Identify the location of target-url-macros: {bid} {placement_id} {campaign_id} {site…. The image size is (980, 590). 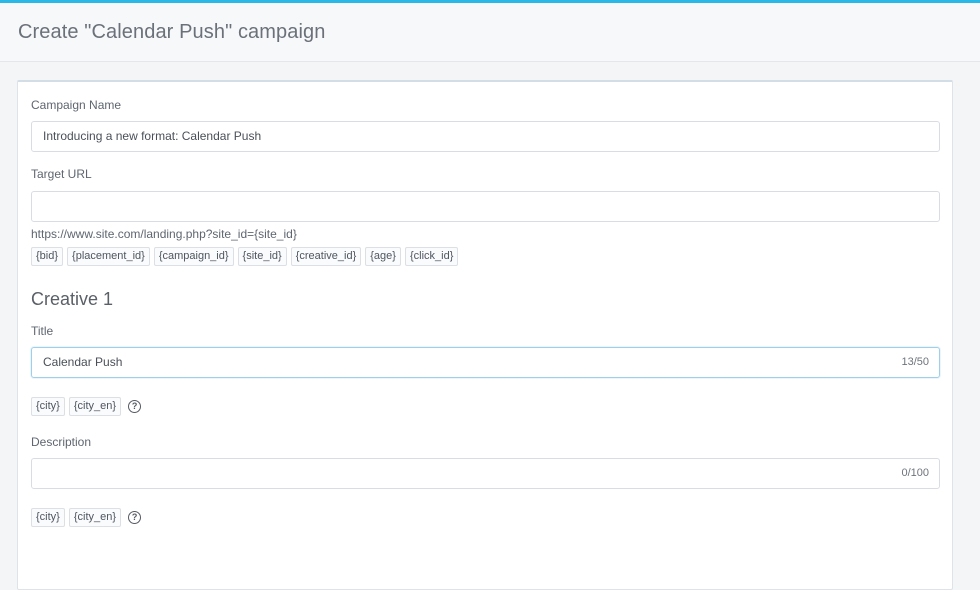
(245, 256).